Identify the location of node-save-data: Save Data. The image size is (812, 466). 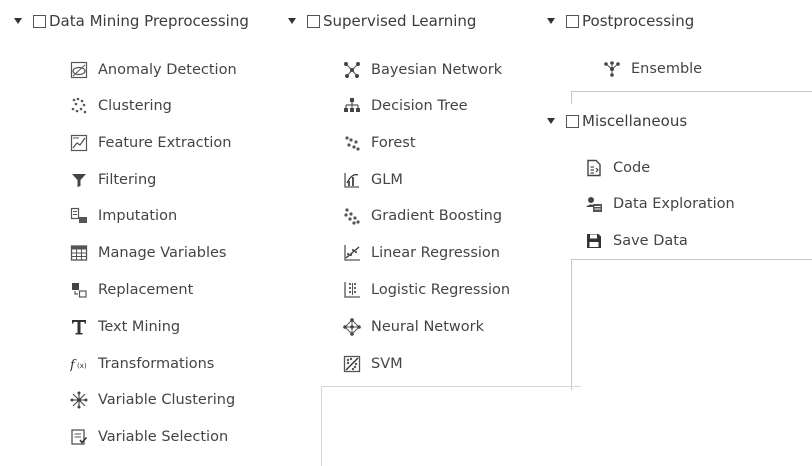
(636, 241).